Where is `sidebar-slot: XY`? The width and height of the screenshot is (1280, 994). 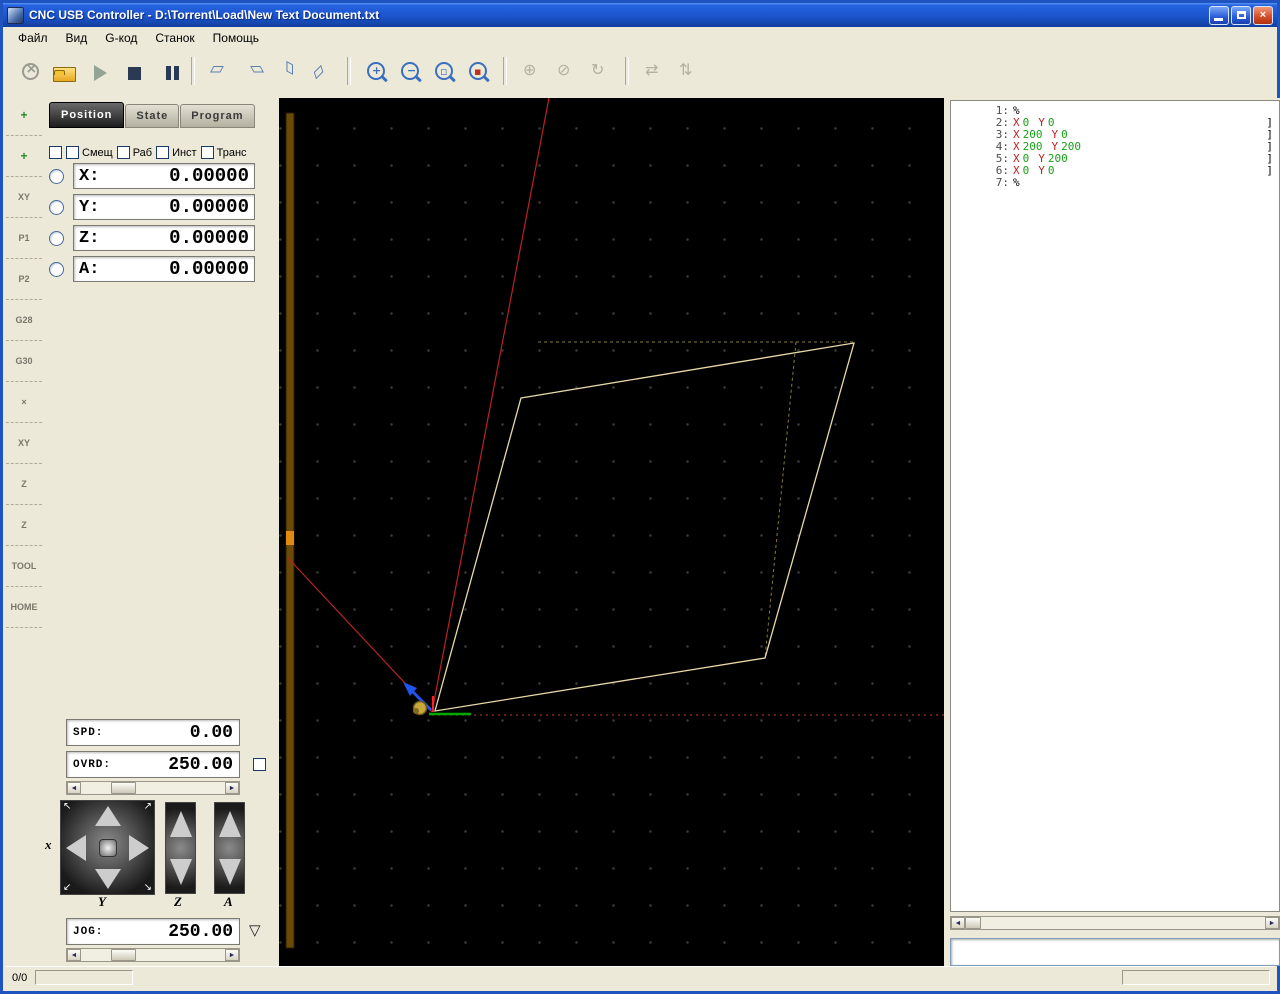
sidebar-slot: XY is located at coordinates (24, 443).